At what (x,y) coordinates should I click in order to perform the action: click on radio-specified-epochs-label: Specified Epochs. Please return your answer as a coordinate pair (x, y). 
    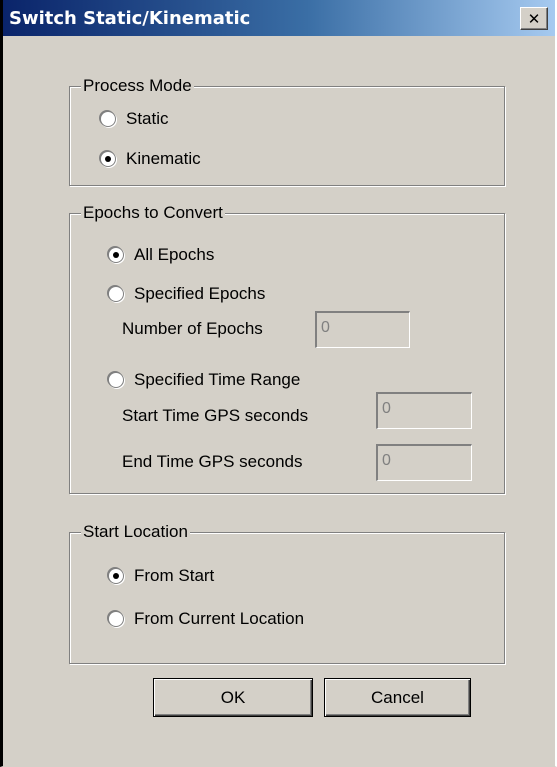
    Looking at the image, I should click on (200, 293).